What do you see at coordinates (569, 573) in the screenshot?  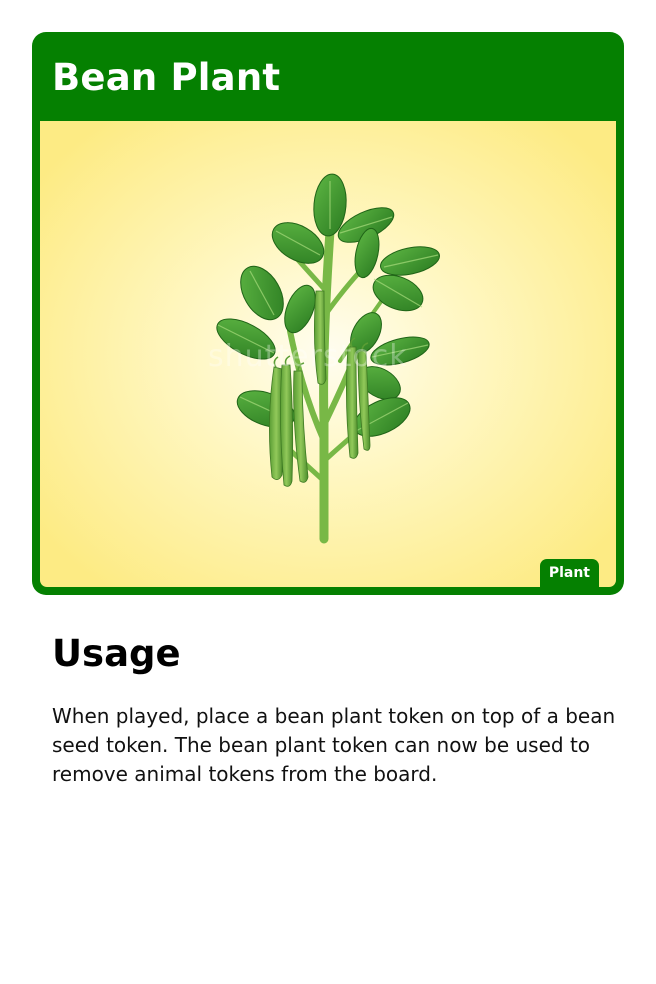 I see `card-type-badge: Plant` at bounding box center [569, 573].